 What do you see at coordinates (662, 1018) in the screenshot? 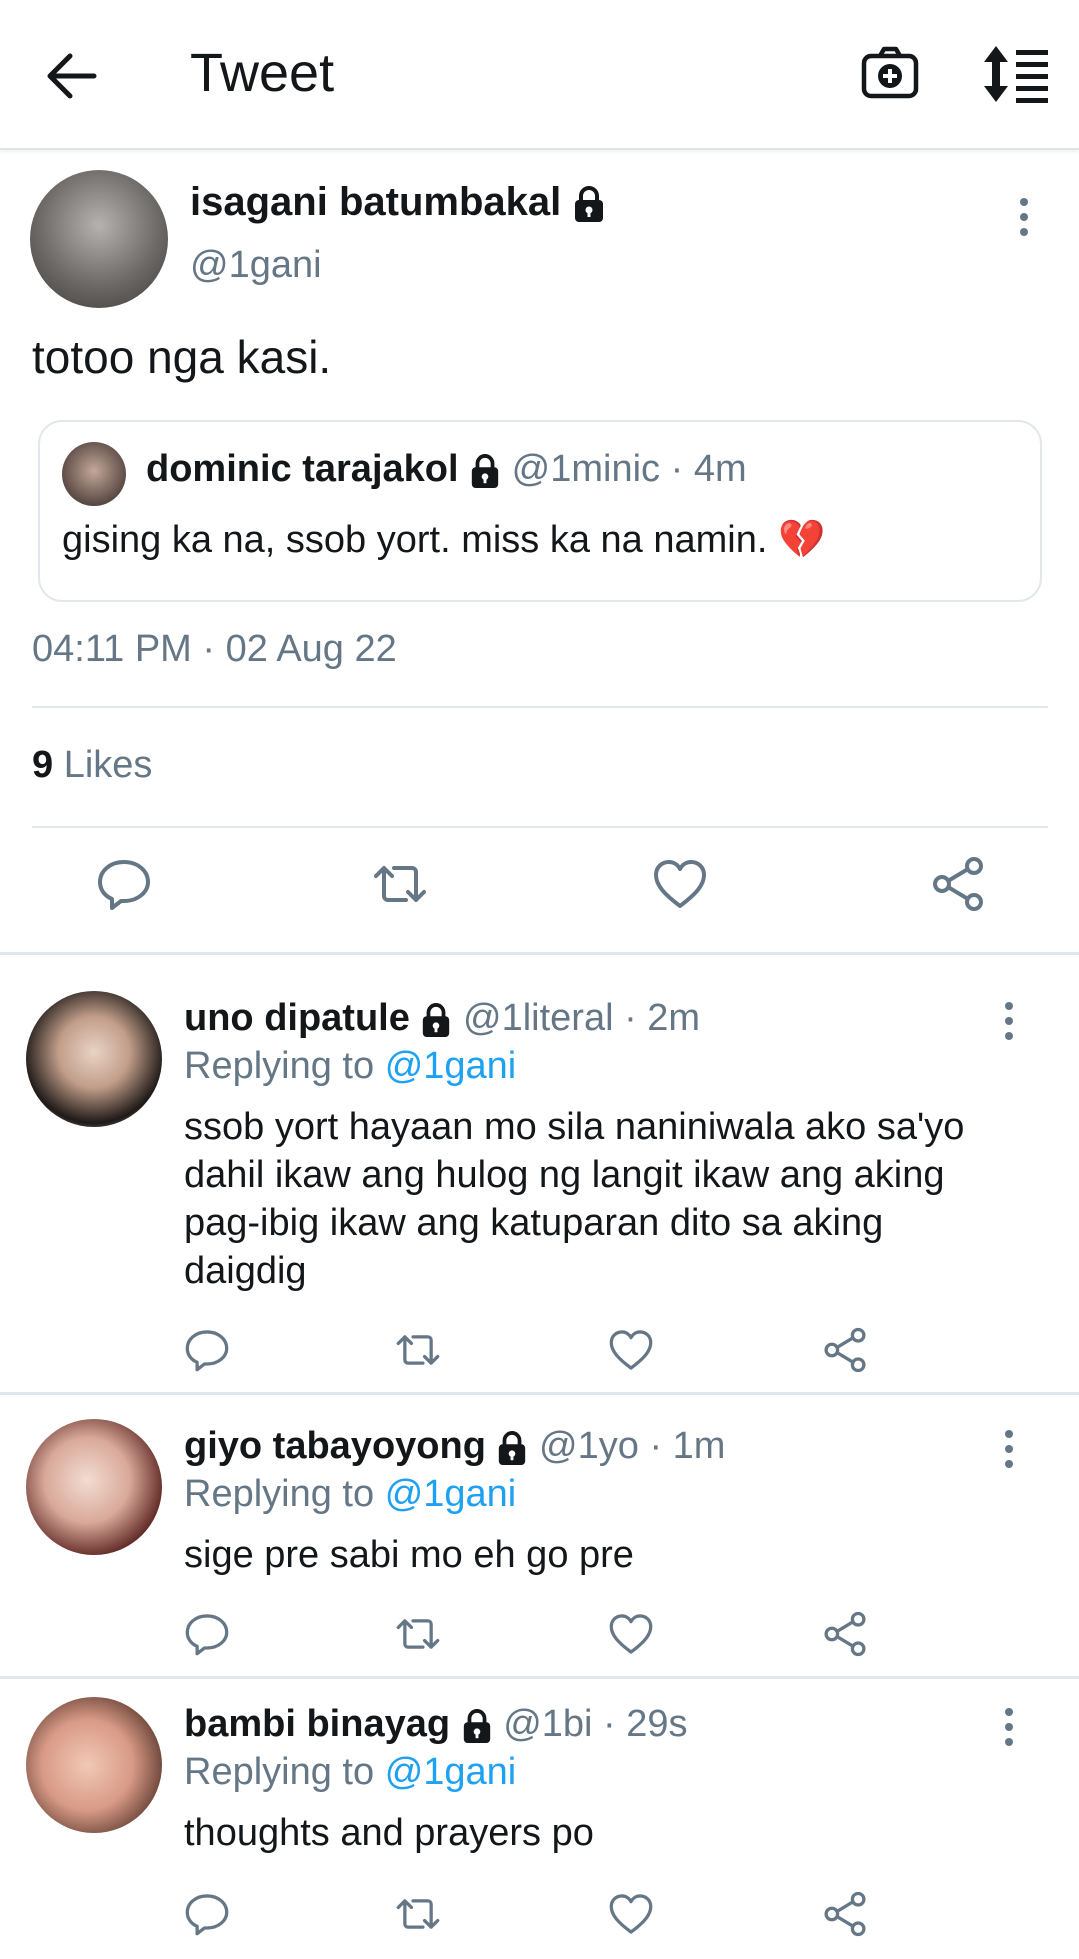
I see `reply-time: · 2m` at bounding box center [662, 1018].